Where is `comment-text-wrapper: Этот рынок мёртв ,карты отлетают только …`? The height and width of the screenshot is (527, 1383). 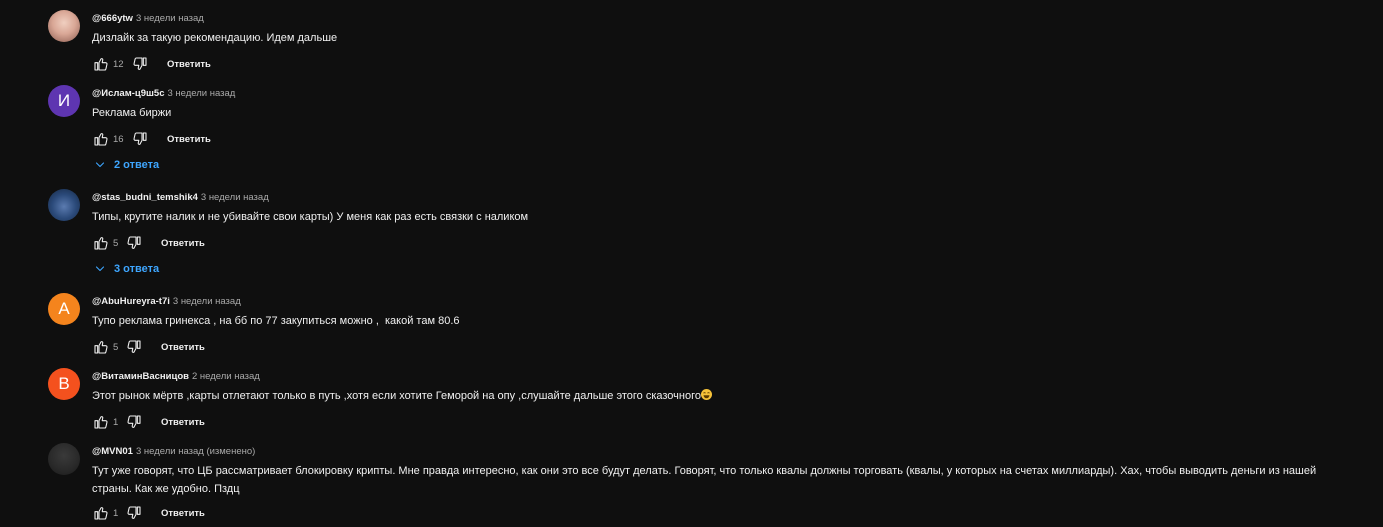 comment-text-wrapper: Этот рынок мёртв ,карты отлетают только … is located at coordinates (730, 396).